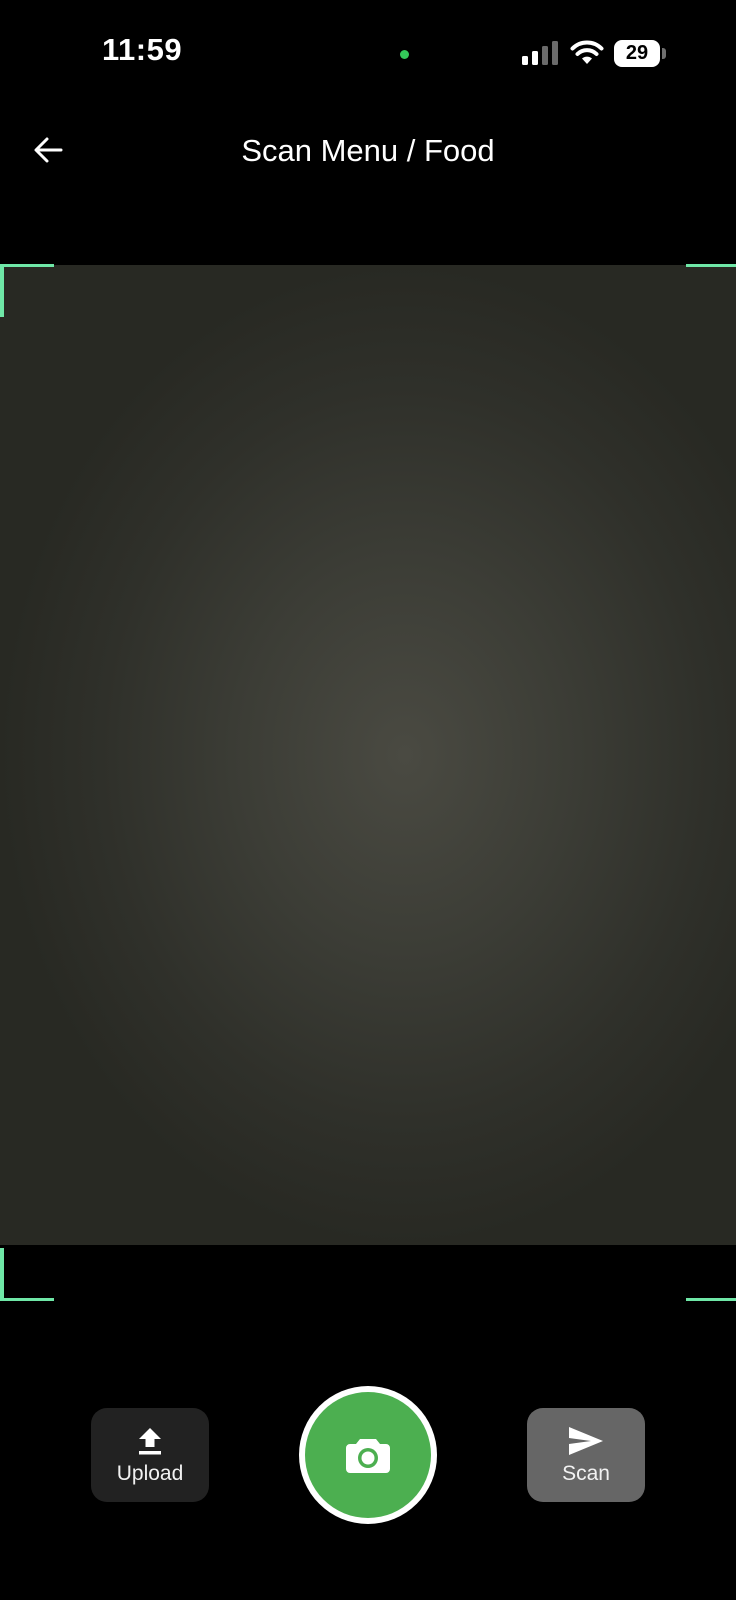  I want to click on status-time: 11:59, so click(142, 49).